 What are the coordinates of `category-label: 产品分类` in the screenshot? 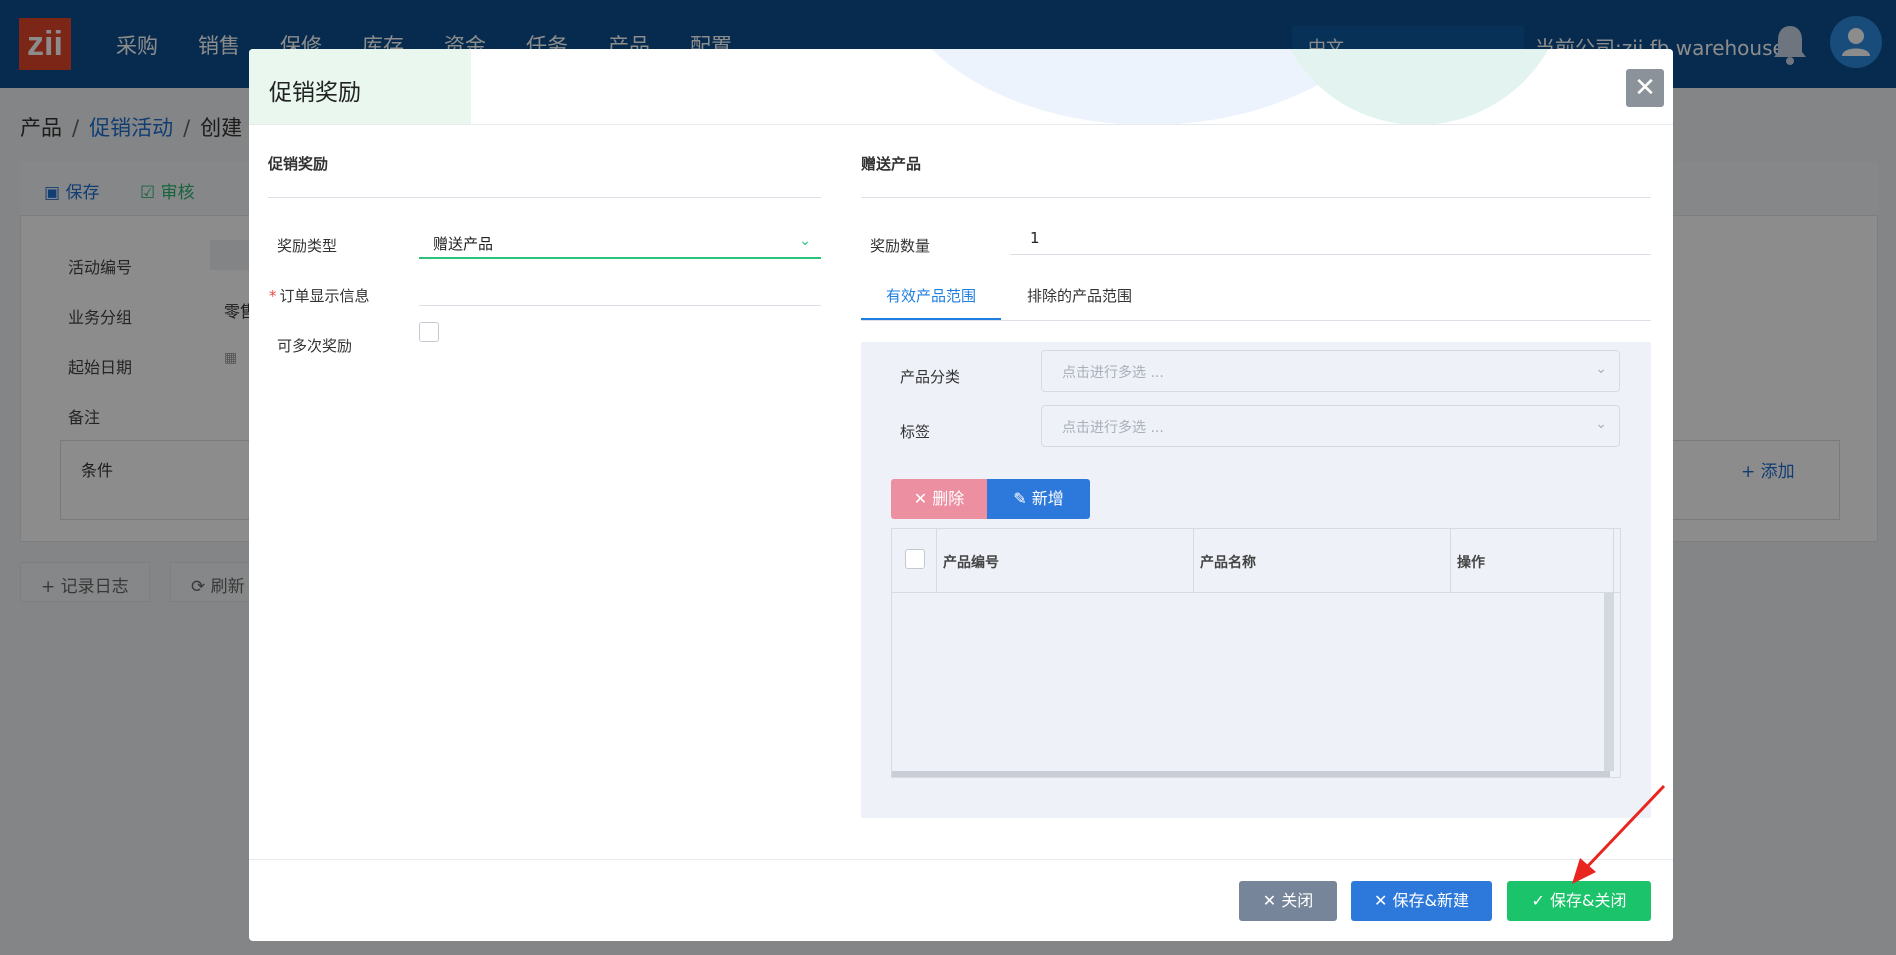 It's located at (930, 377).